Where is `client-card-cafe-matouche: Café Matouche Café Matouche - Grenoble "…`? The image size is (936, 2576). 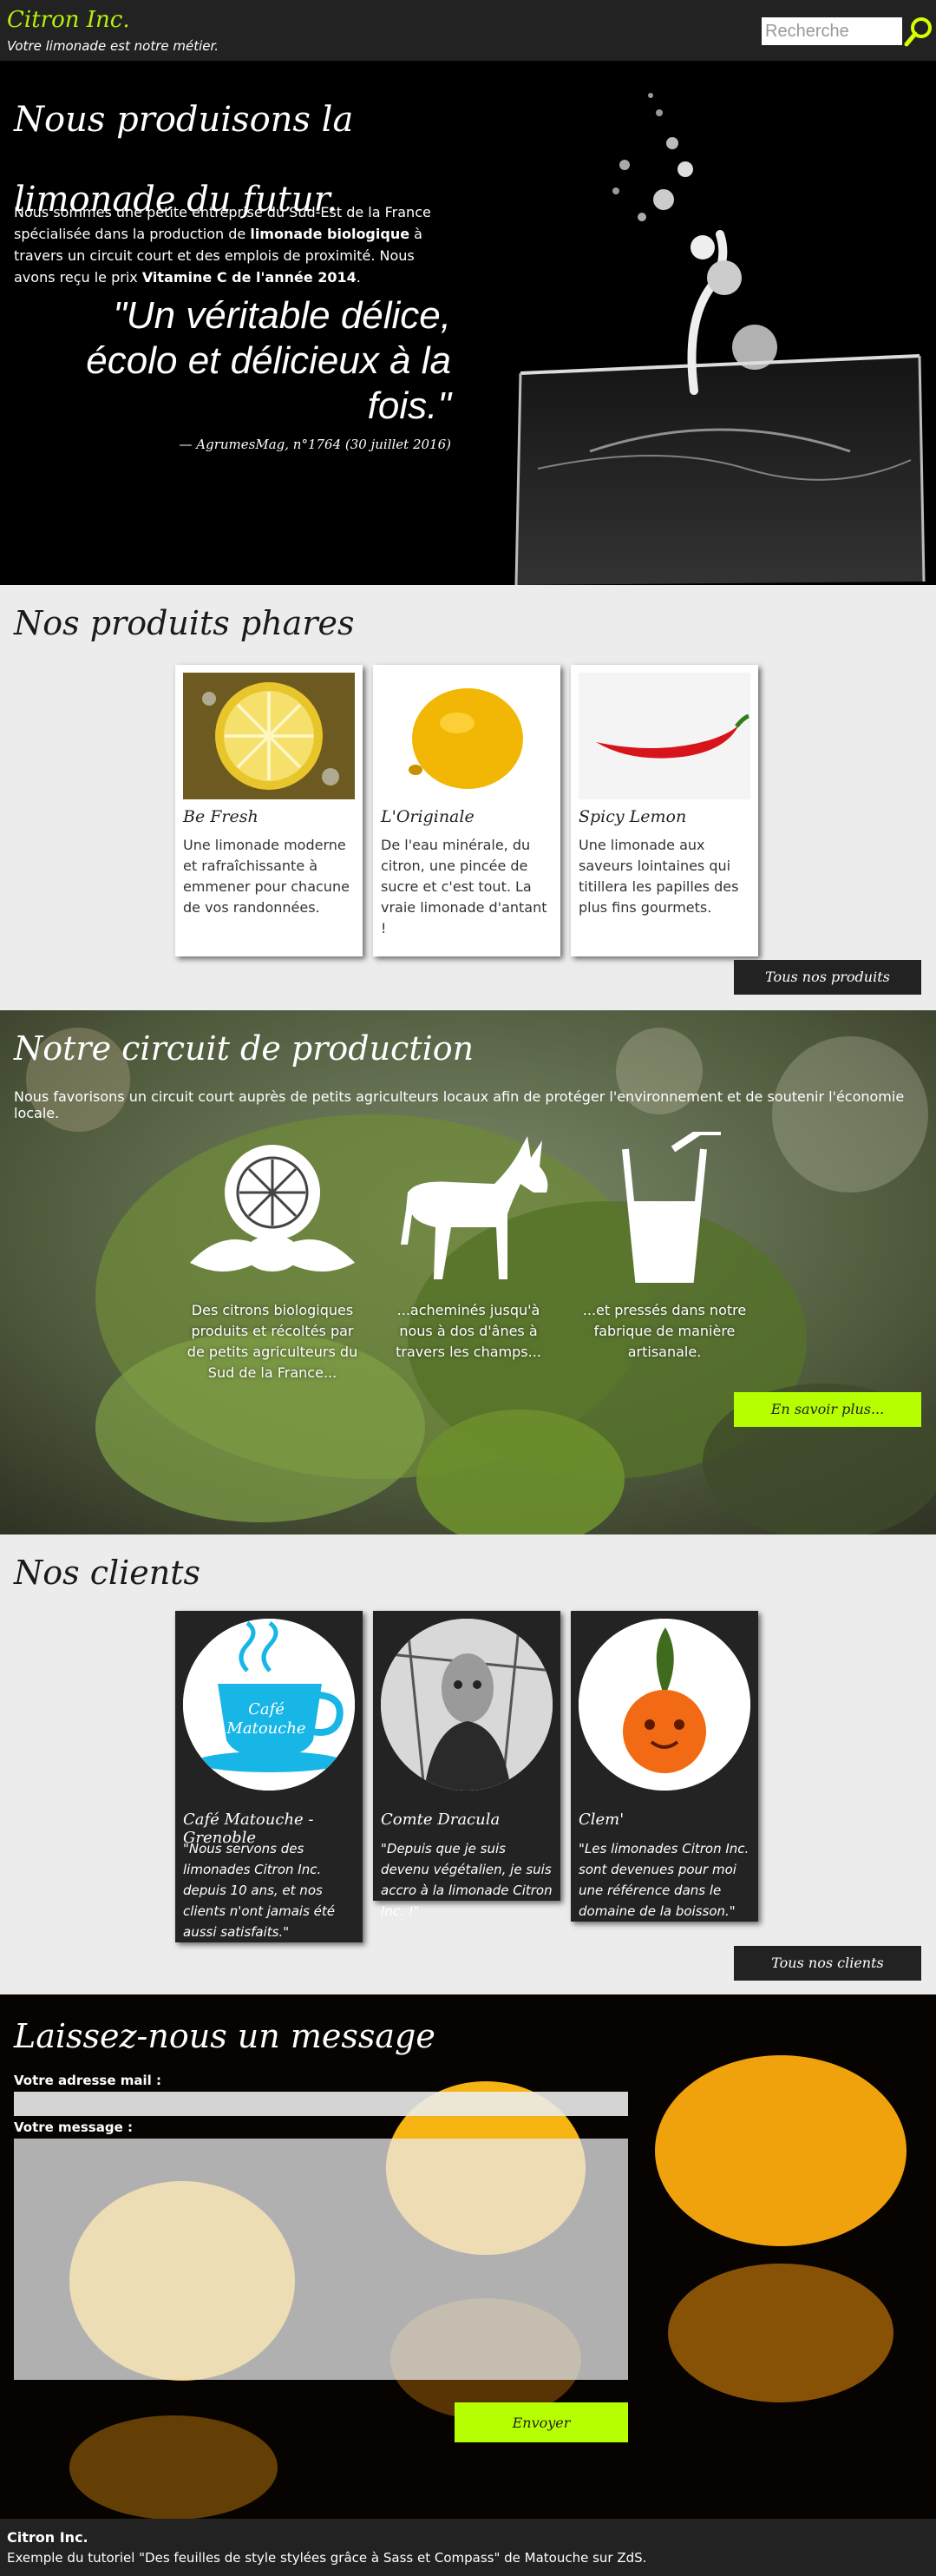
client-card-cafe-matouche: Café Matouche Café Matouche - Grenoble "… is located at coordinates (269, 1777).